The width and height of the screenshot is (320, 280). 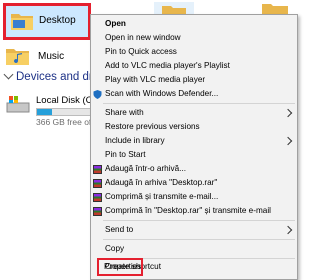 I want to click on disk-icon, so click(x=18, y=107).